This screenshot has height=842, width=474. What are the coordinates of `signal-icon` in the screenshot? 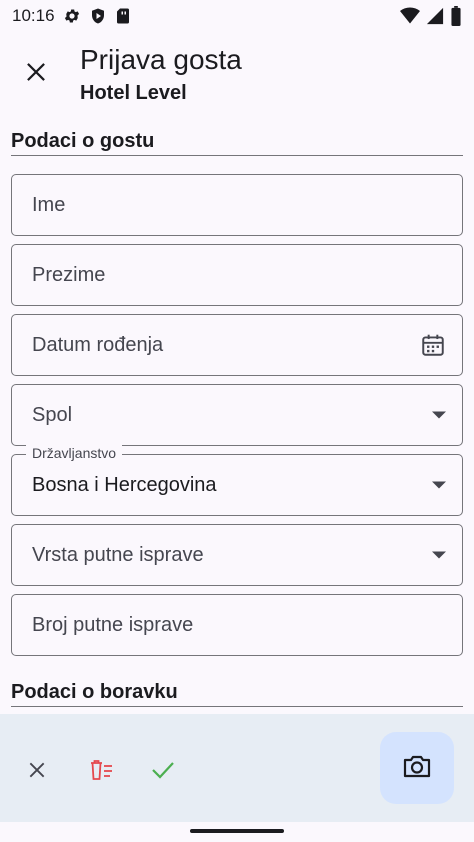 It's located at (435, 16).